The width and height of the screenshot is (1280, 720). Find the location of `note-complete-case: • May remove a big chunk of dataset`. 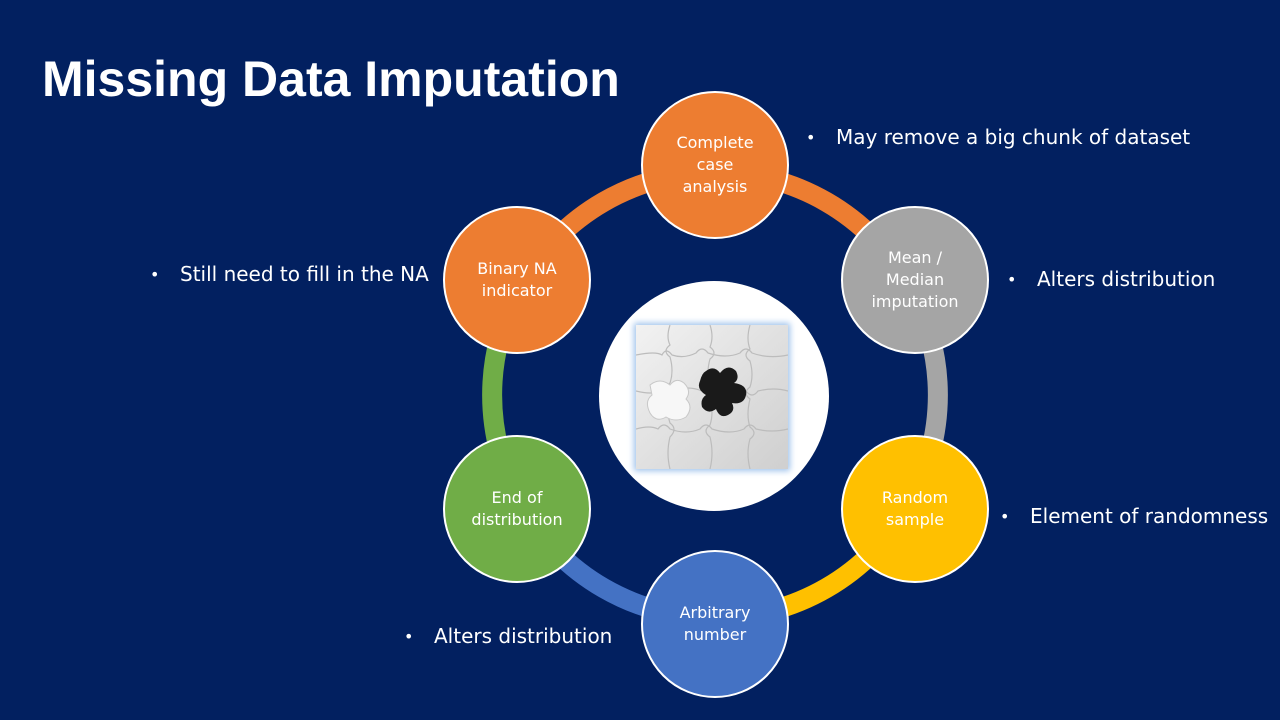

note-complete-case: • May remove a big chunk of dataset is located at coordinates (998, 137).